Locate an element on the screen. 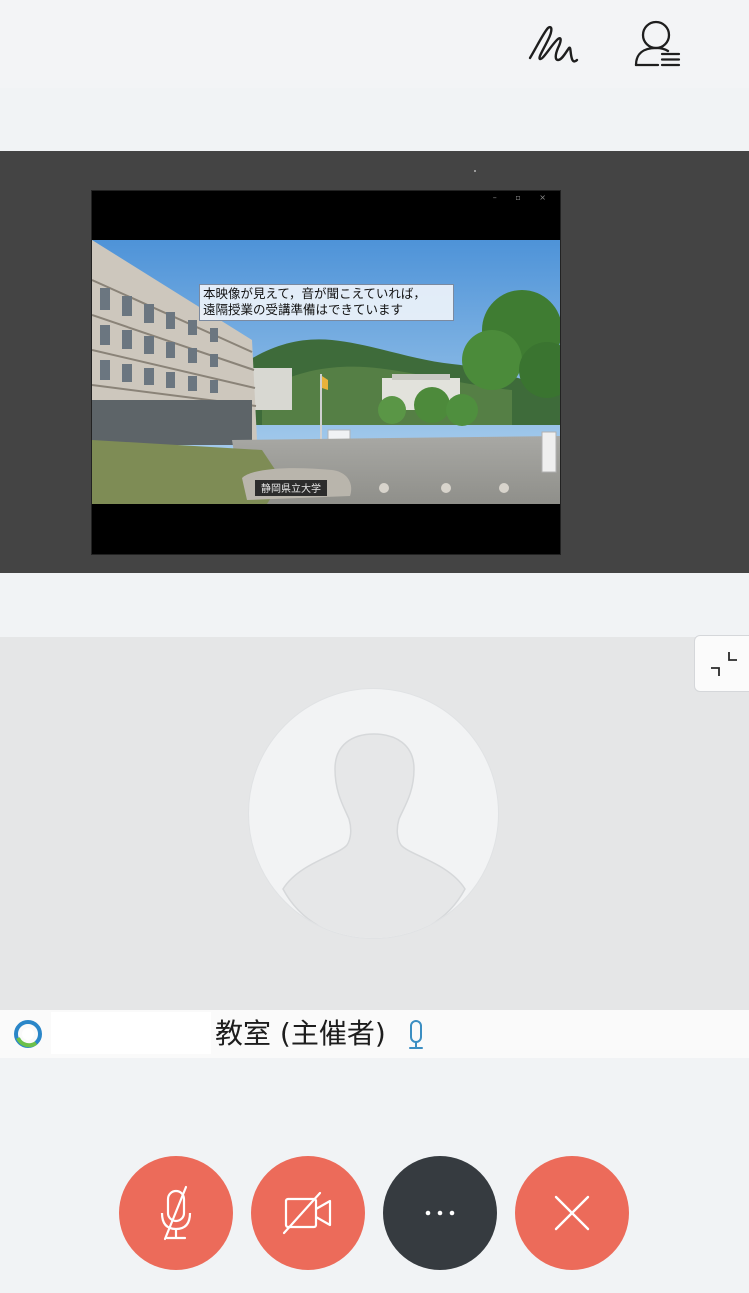  close-icon is located at coordinates (572, 1213).